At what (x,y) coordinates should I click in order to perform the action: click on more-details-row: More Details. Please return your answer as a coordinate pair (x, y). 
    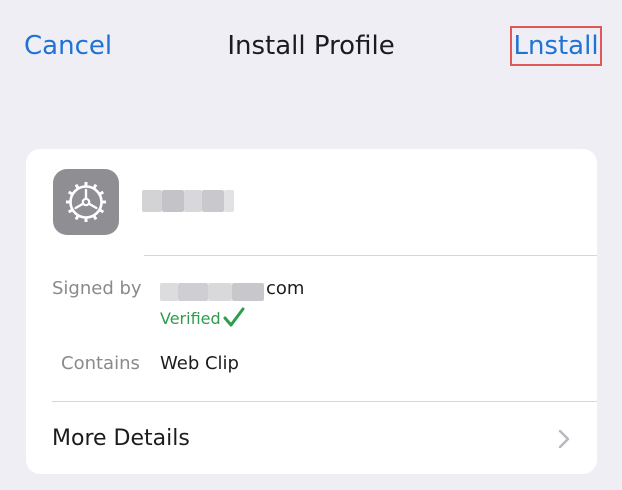
    Looking at the image, I should click on (311, 437).